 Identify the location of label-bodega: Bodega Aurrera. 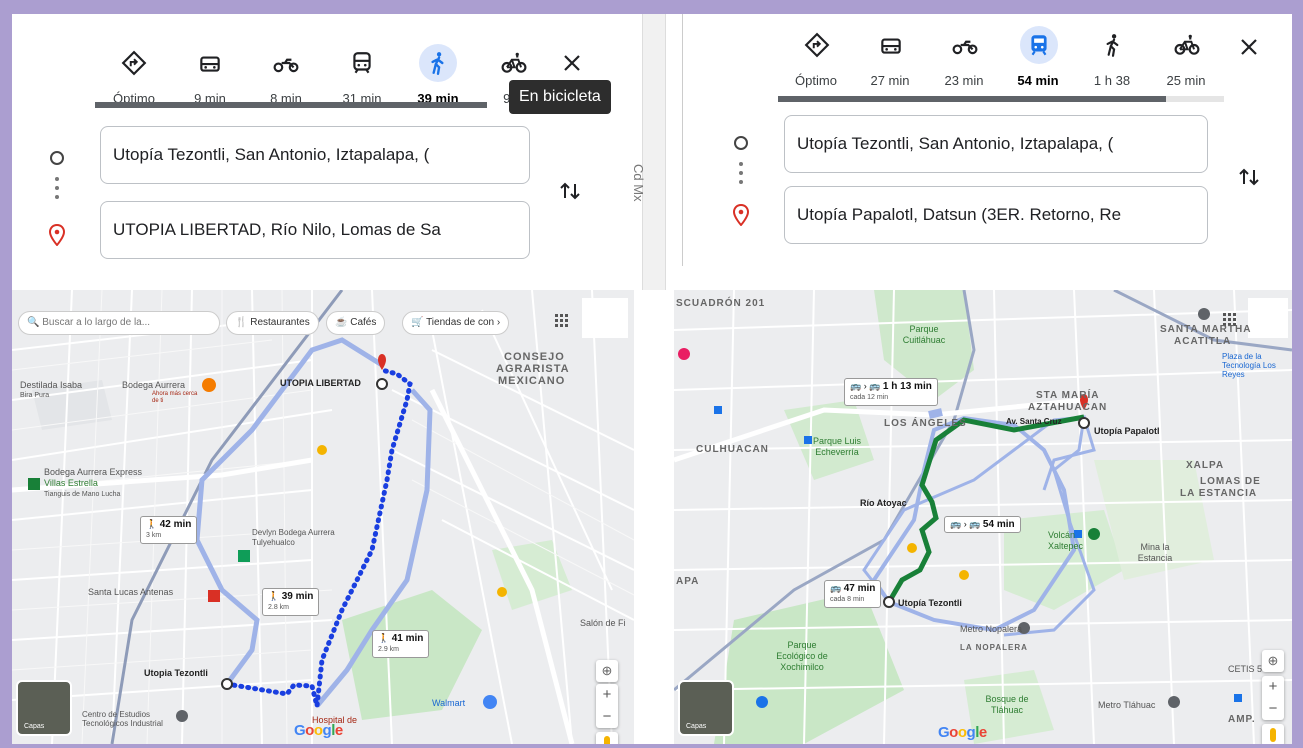
(154, 385).